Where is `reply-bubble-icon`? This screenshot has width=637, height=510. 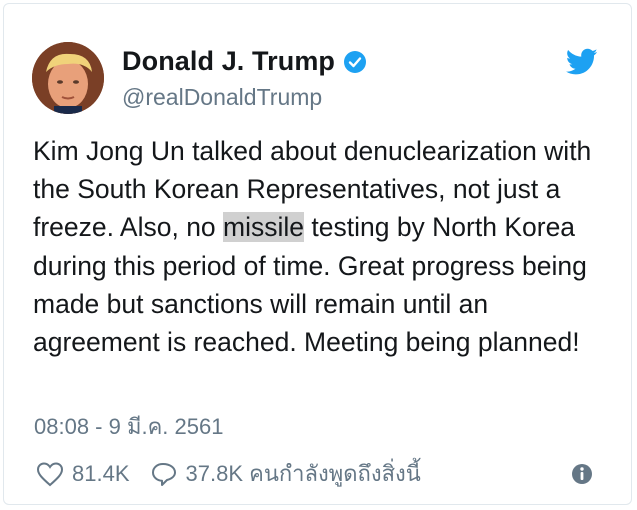 reply-bubble-icon is located at coordinates (163, 474).